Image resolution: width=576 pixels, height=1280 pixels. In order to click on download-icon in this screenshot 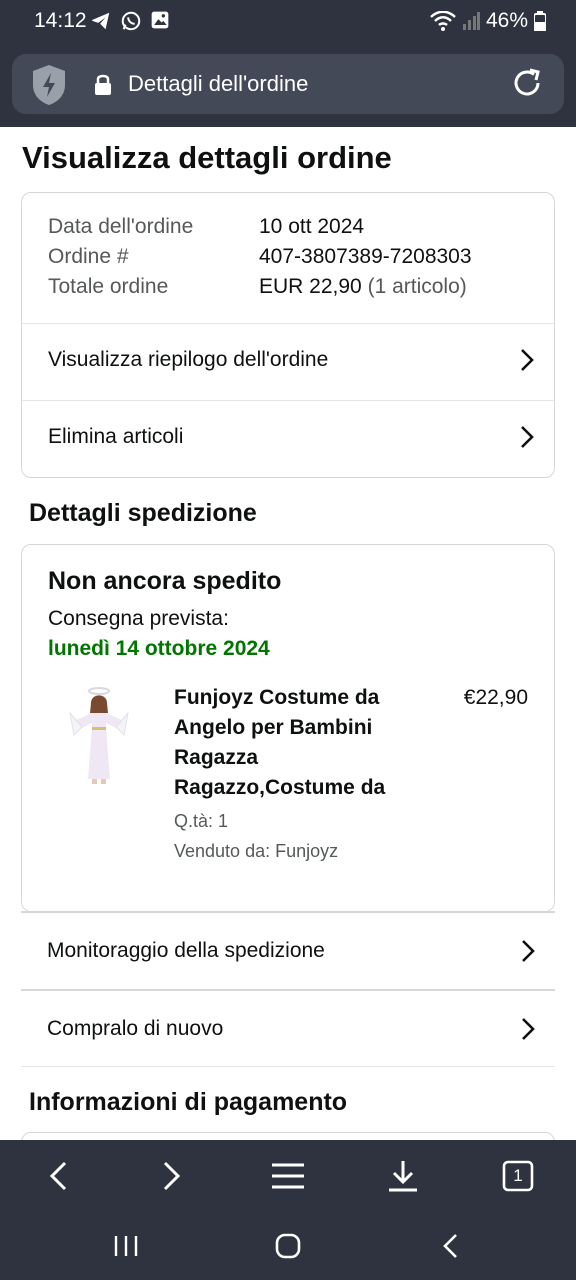, I will do `click(403, 1176)`.